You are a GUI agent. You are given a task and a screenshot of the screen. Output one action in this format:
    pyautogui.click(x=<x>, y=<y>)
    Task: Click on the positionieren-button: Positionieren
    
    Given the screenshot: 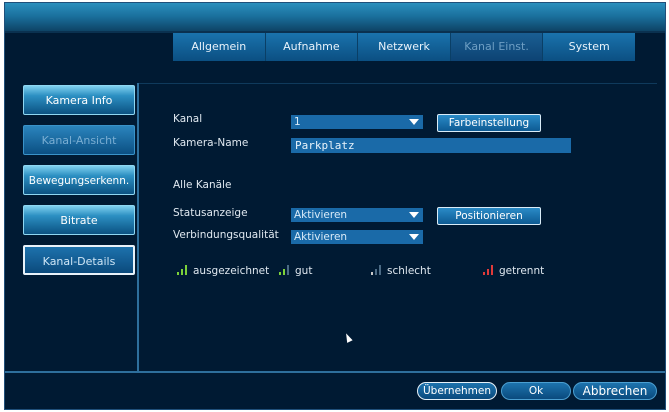 What is the action you would take?
    pyautogui.click(x=489, y=216)
    